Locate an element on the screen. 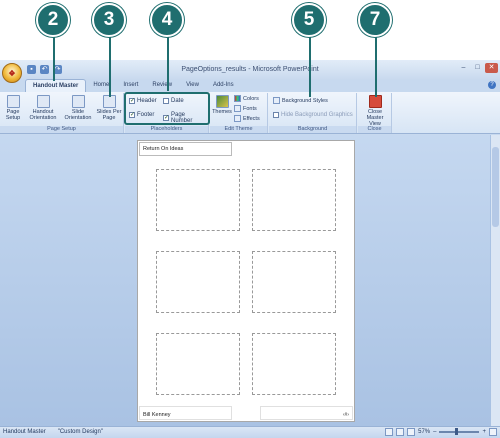 This screenshot has width=500, height=438. group-close: Close Master View Close is located at coordinates (375, 113).